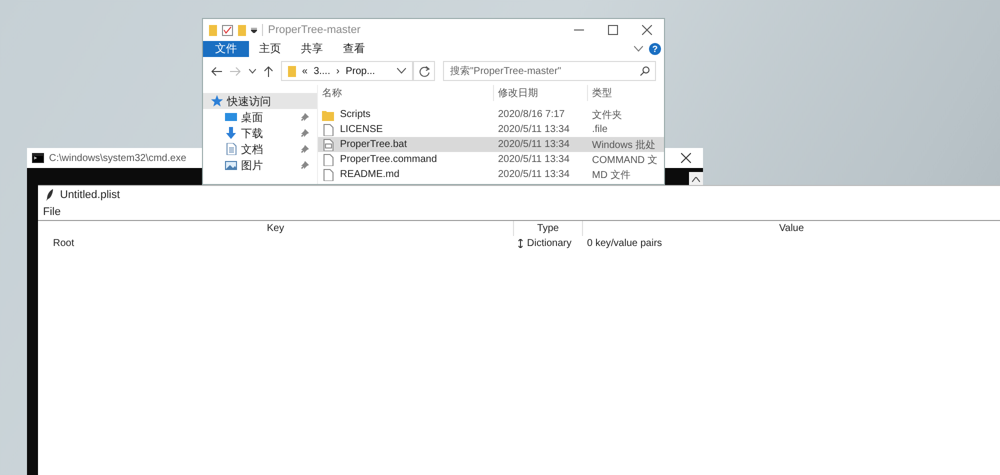 This screenshot has width=1000, height=475. What do you see at coordinates (355, 114) in the screenshot?
I see `file-name: Scripts` at bounding box center [355, 114].